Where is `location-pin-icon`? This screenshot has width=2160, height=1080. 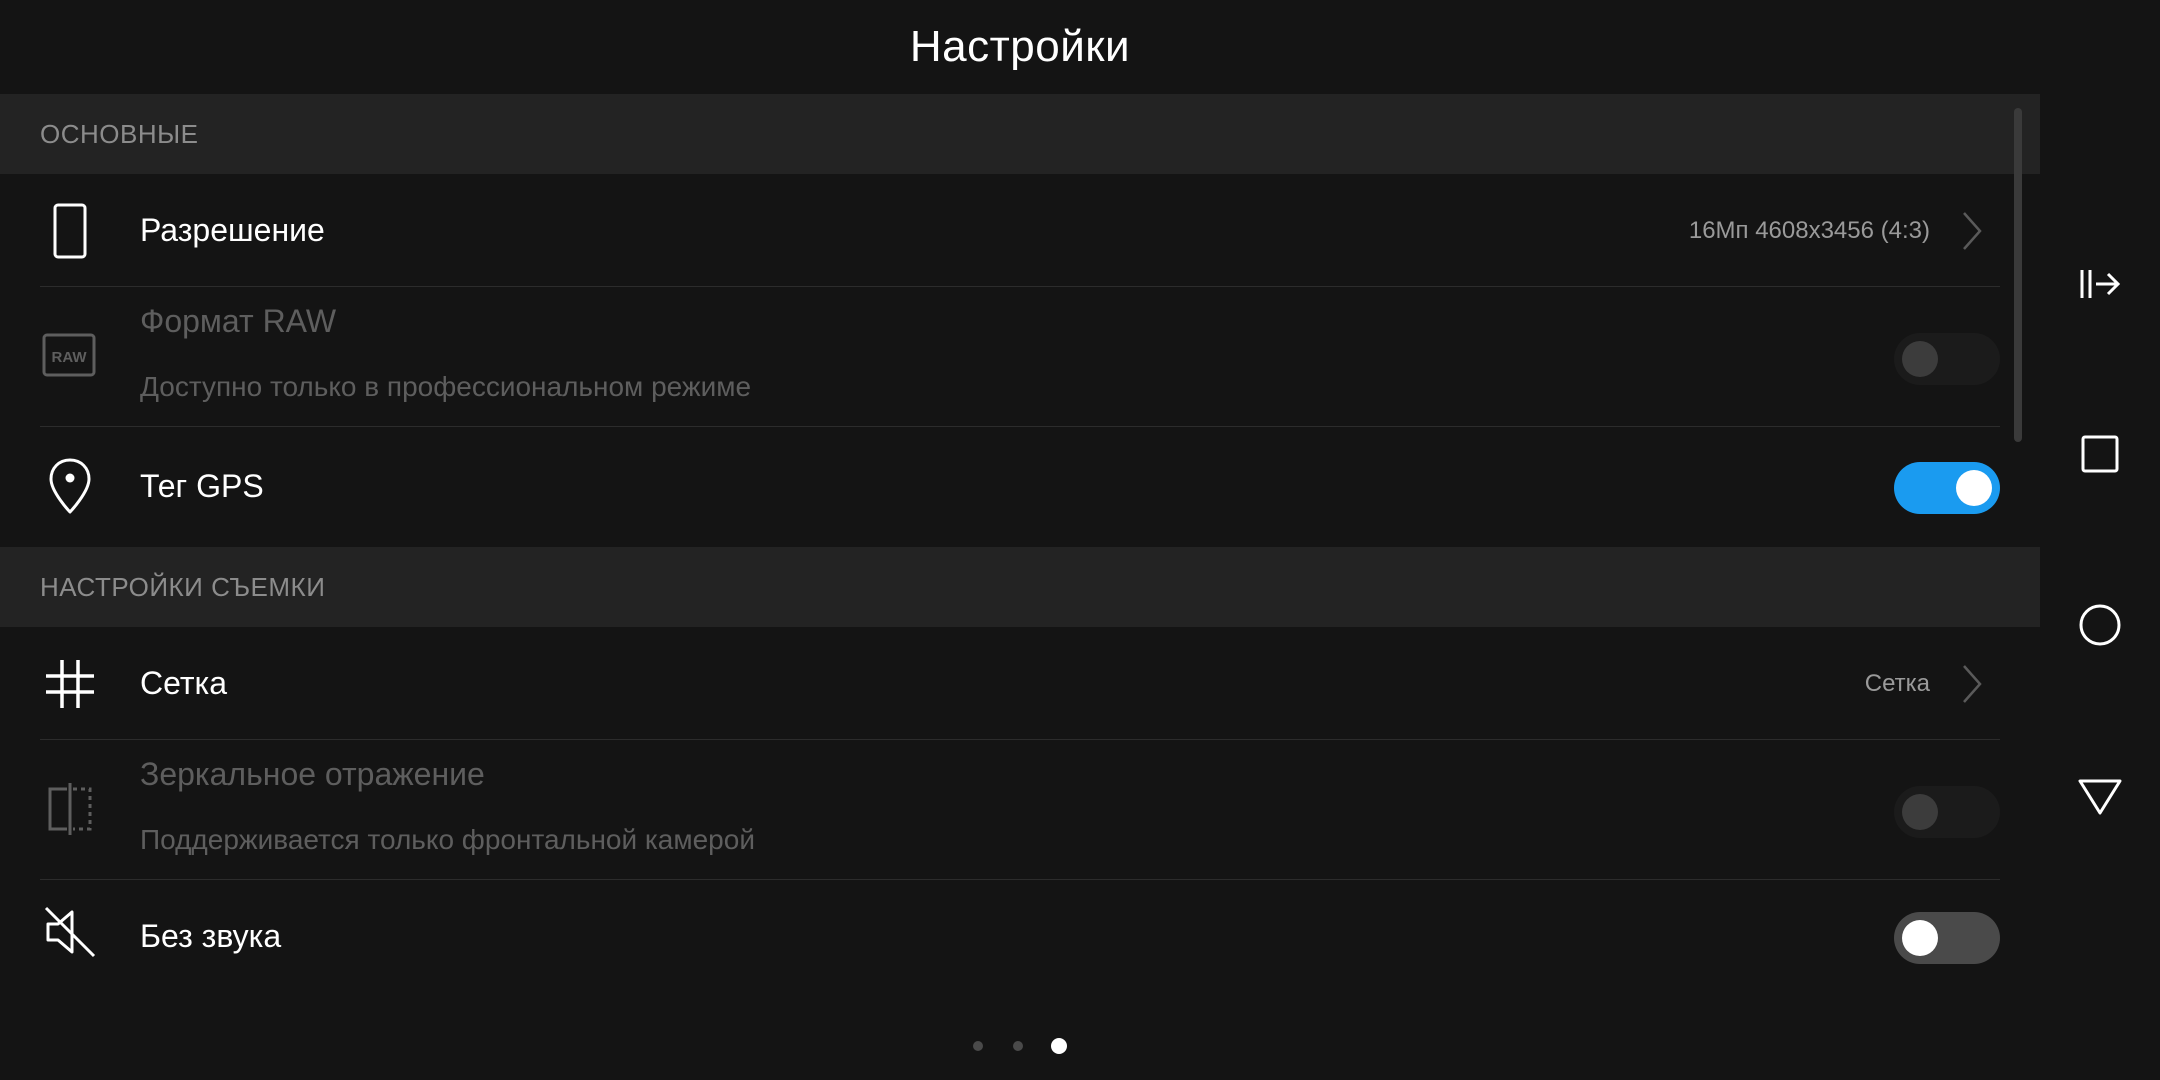 location-pin-icon is located at coordinates (70, 486).